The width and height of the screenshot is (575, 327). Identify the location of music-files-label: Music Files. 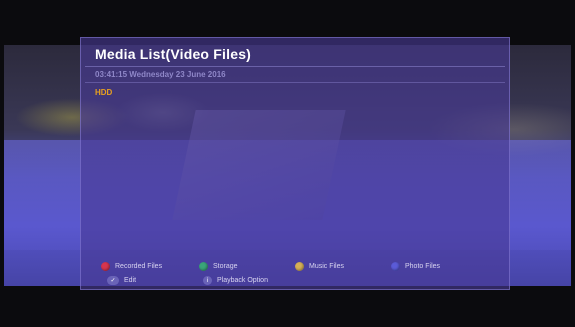
(327, 266).